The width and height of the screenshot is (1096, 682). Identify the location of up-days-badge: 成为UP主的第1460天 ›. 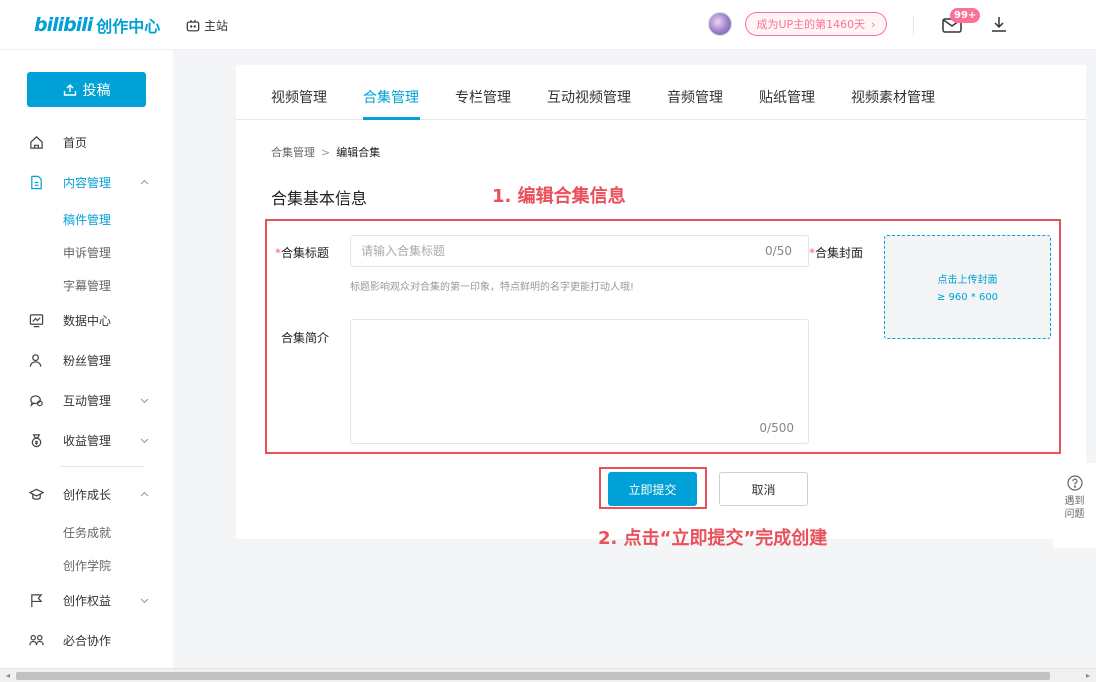
(816, 24).